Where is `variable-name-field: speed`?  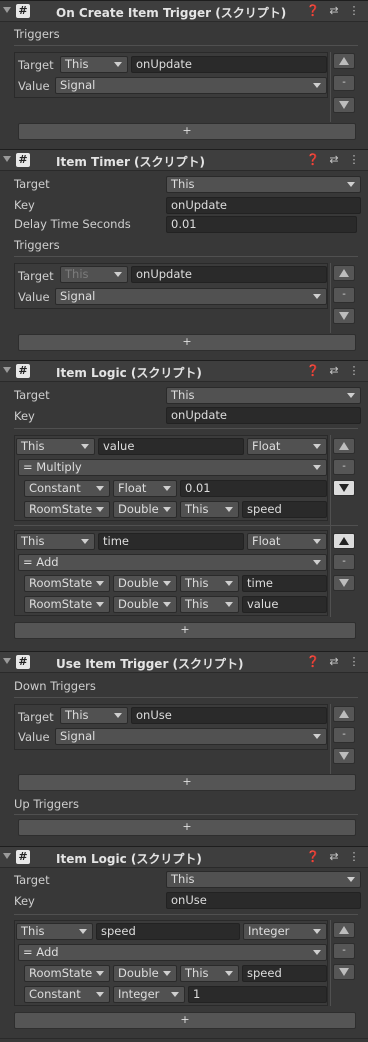 variable-name-field: speed is located at coordinates (168, 931).